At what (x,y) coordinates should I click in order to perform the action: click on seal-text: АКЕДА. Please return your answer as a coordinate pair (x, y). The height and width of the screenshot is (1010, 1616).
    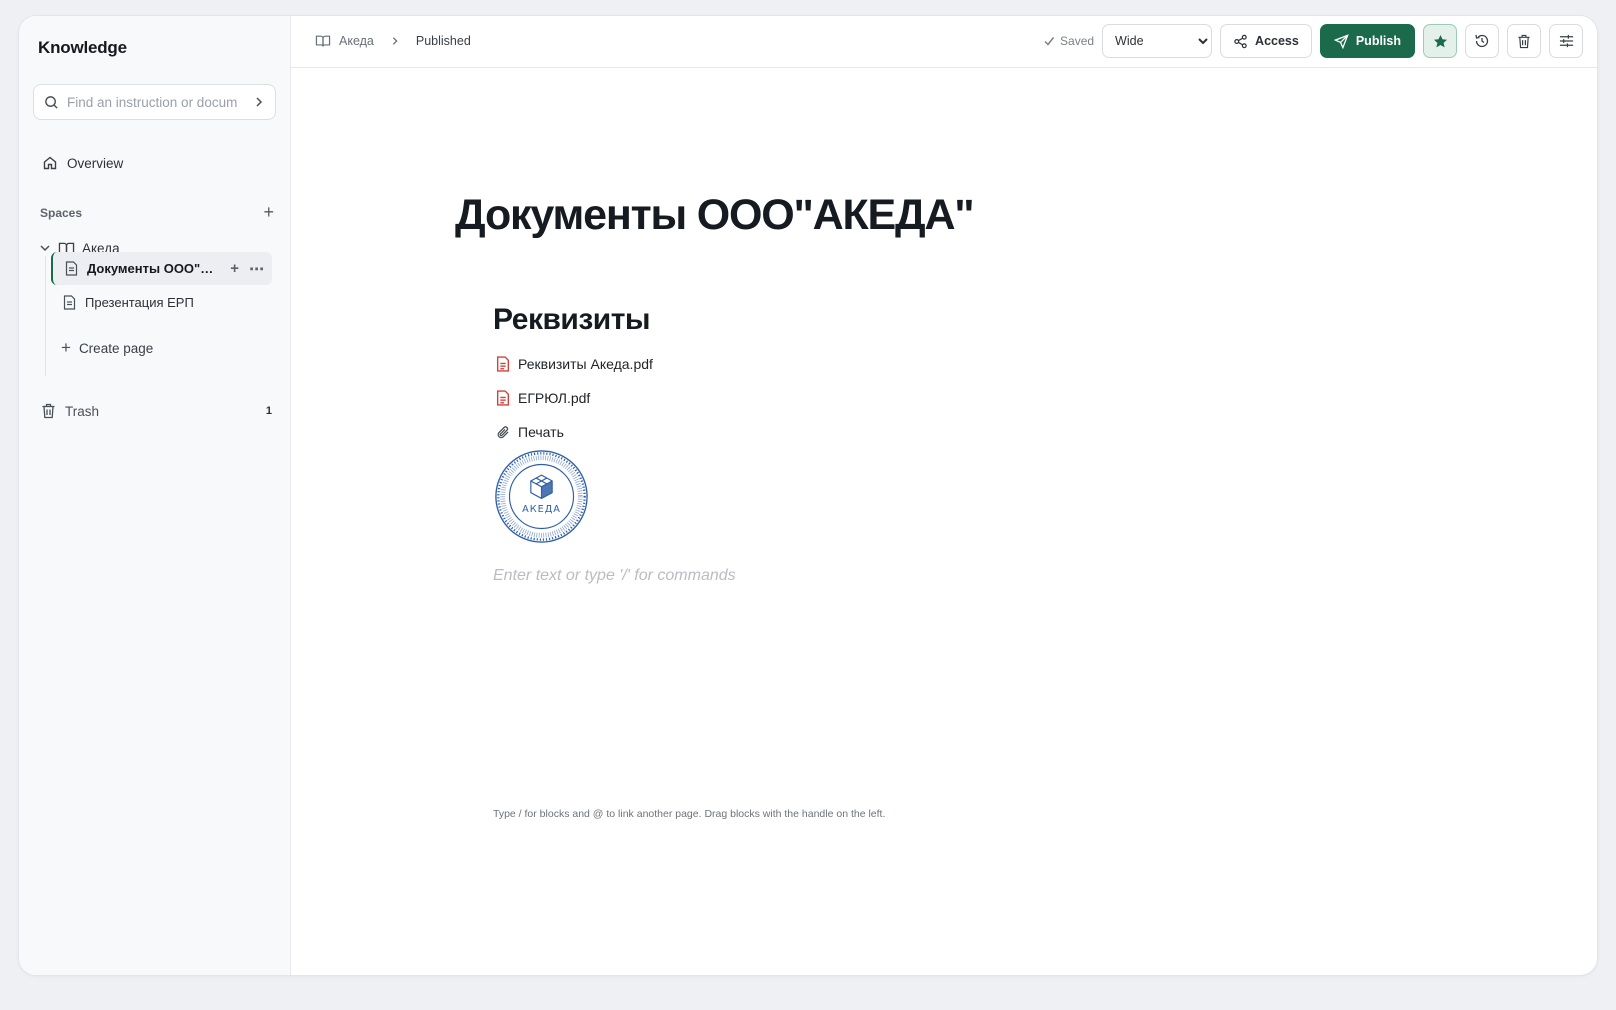
    Looking at the image, I should click on (541, 509).